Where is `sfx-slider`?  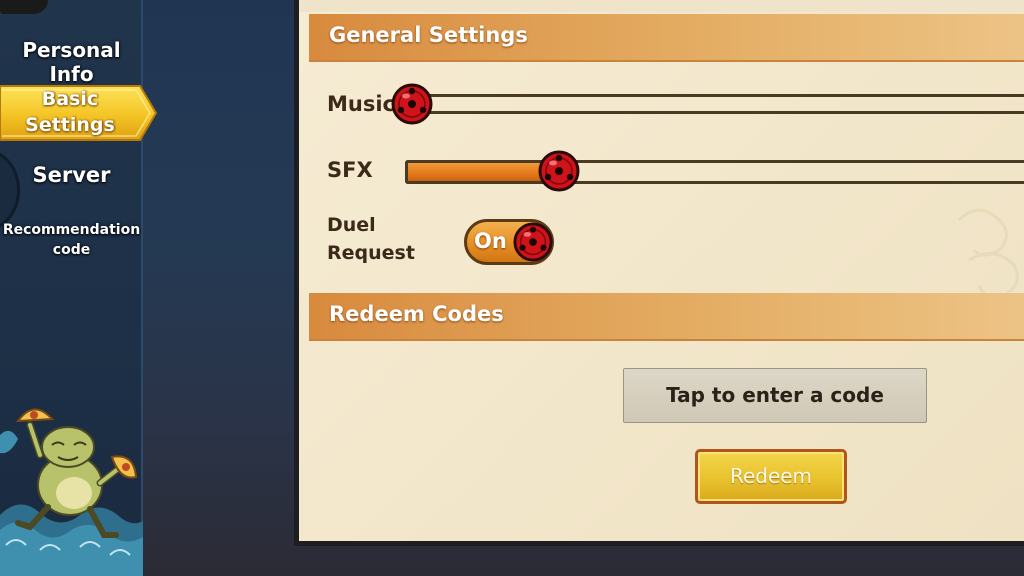
sfx-slider is located at coordinates (714, 172).